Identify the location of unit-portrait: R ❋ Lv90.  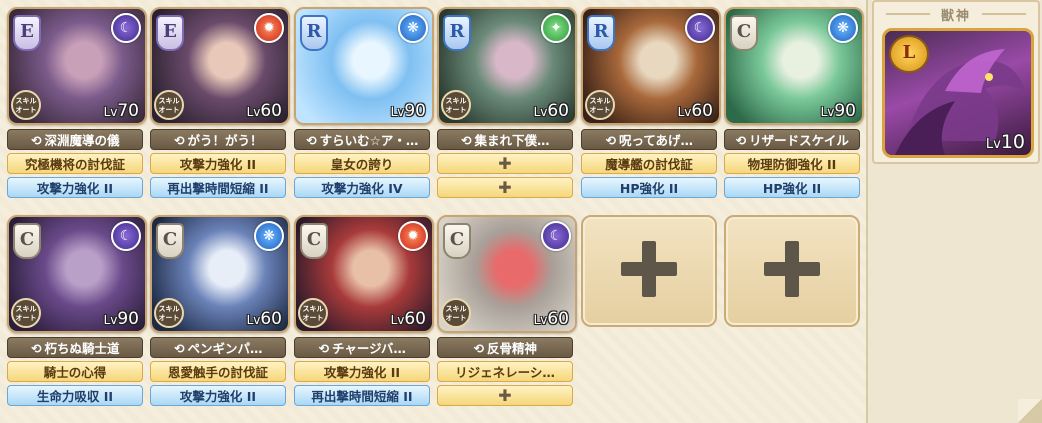
(364, 66).